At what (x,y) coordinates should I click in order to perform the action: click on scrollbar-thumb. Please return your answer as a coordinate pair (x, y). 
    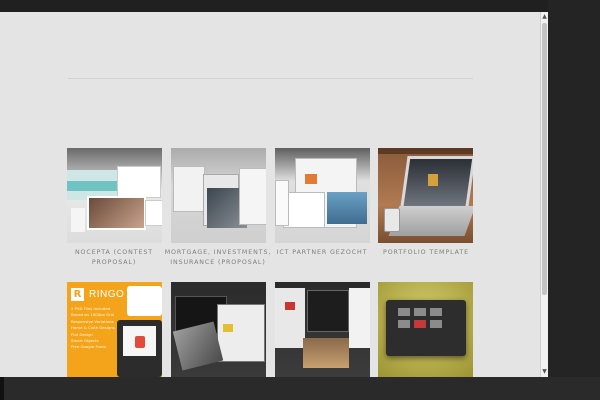
    Looking at the image, I should click on (544, 159).